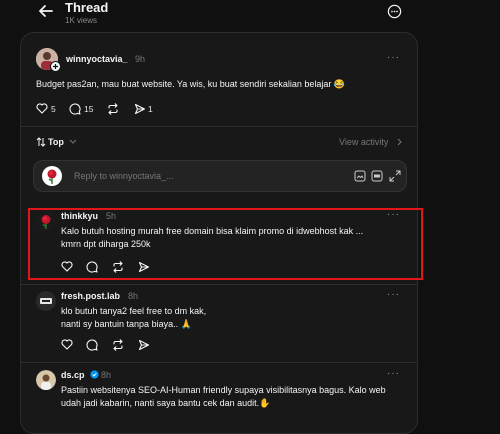  I want to click on top-bar: Thread 1K views, so click(250, 16).